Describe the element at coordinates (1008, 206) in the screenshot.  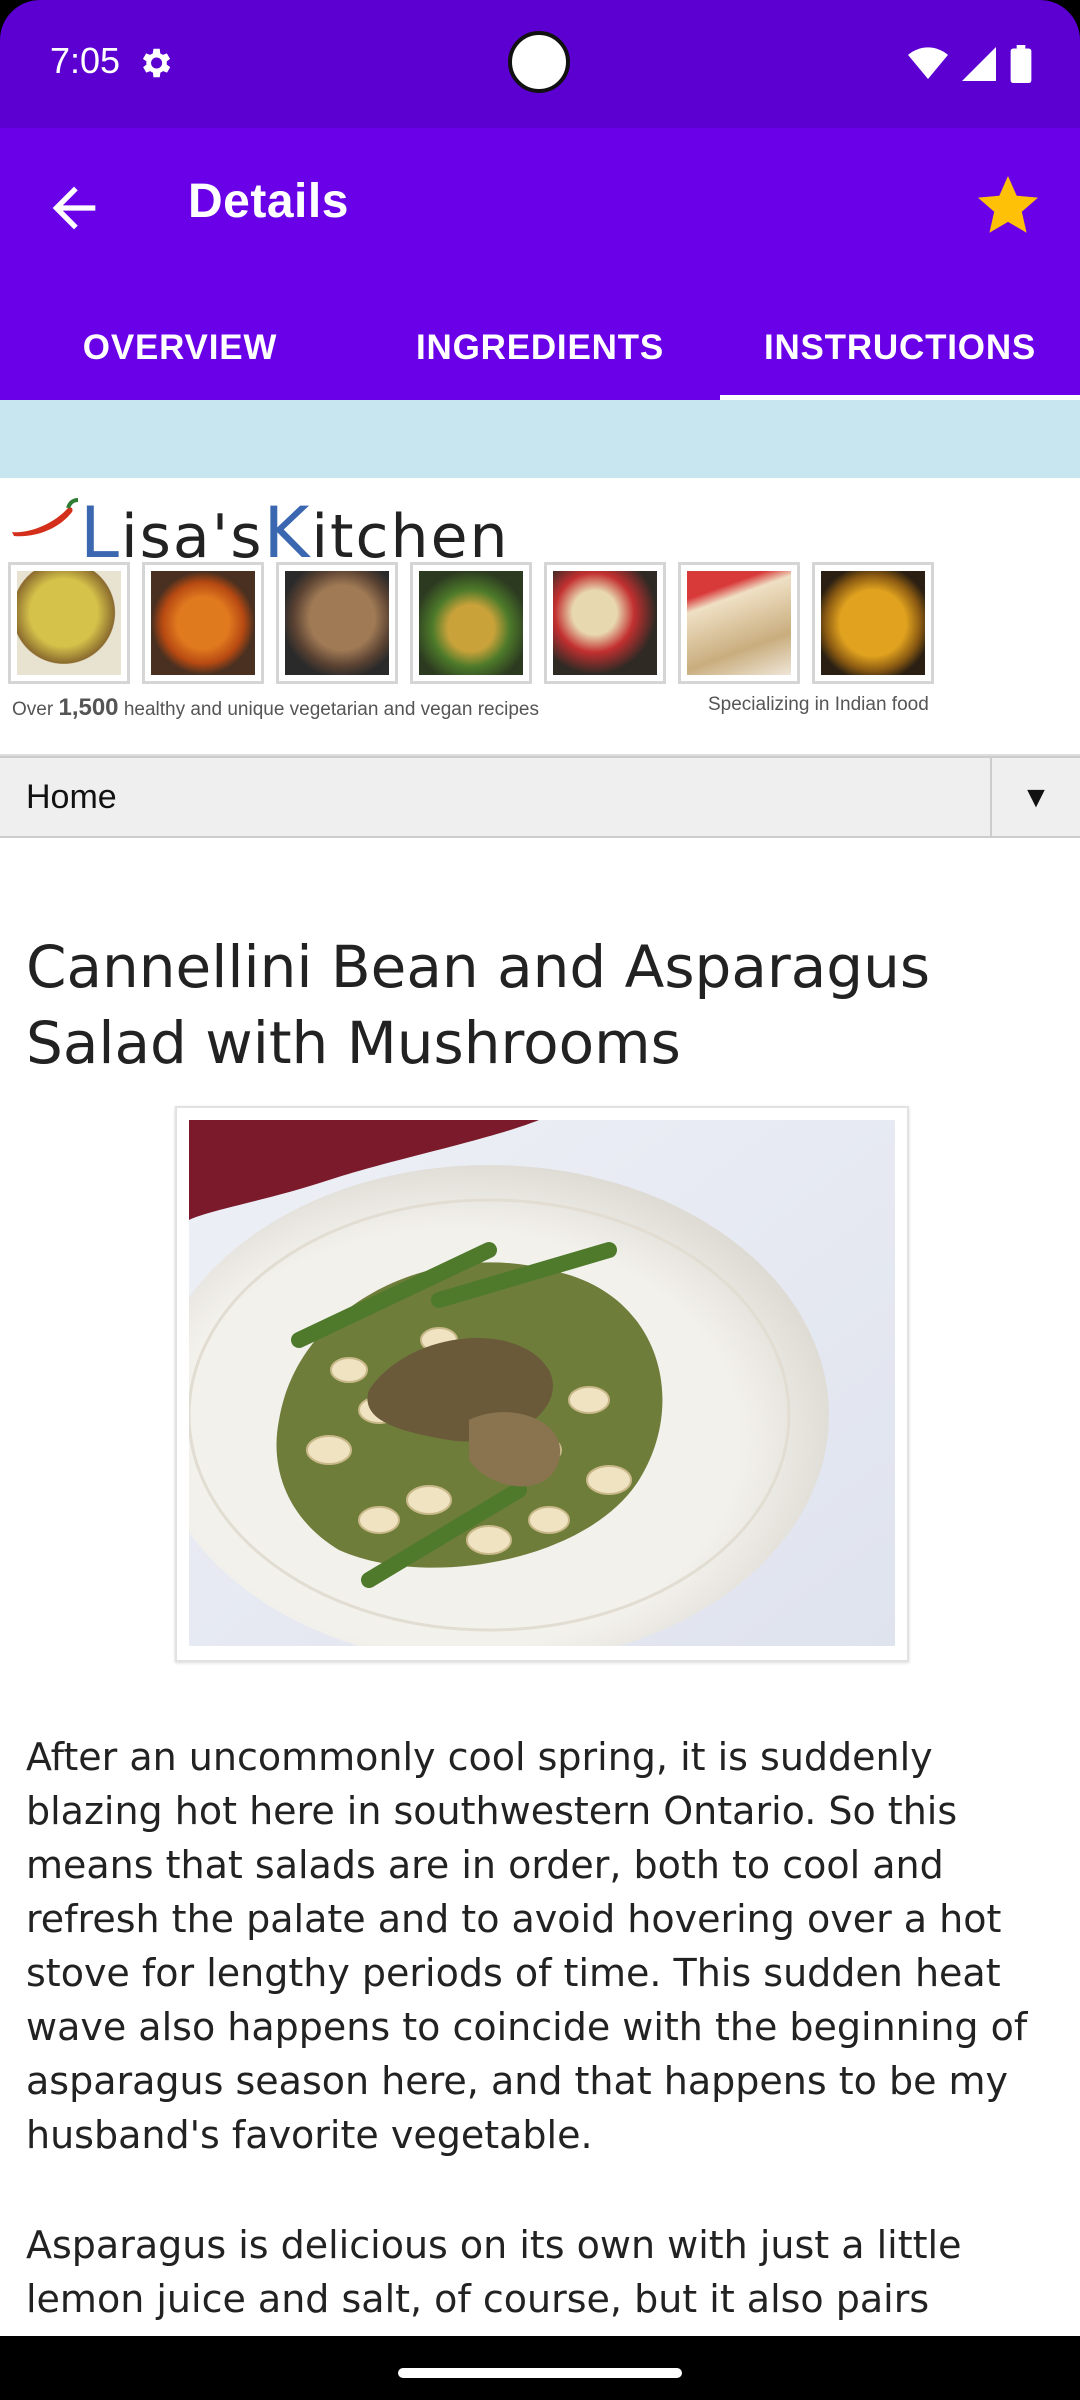
I see `star-icon` at that location.